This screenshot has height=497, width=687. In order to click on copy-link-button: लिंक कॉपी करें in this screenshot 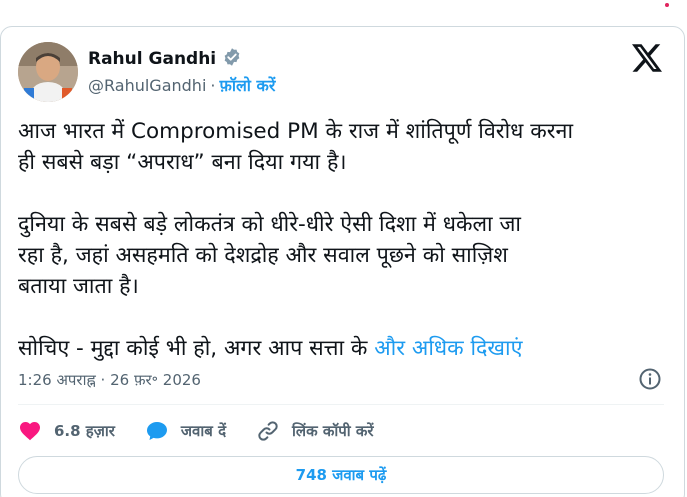, I will do `click(315, 431)`.